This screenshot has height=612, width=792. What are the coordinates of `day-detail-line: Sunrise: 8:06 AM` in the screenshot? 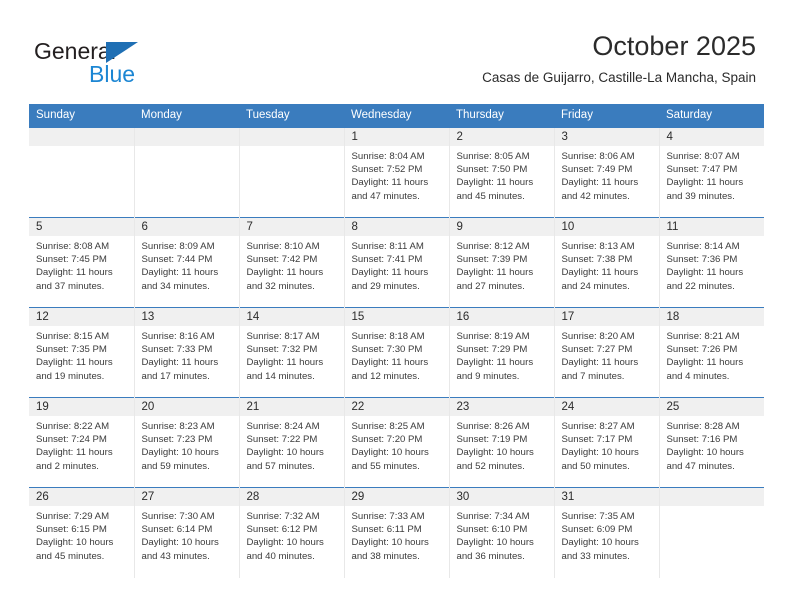 It's located at (598, 156).